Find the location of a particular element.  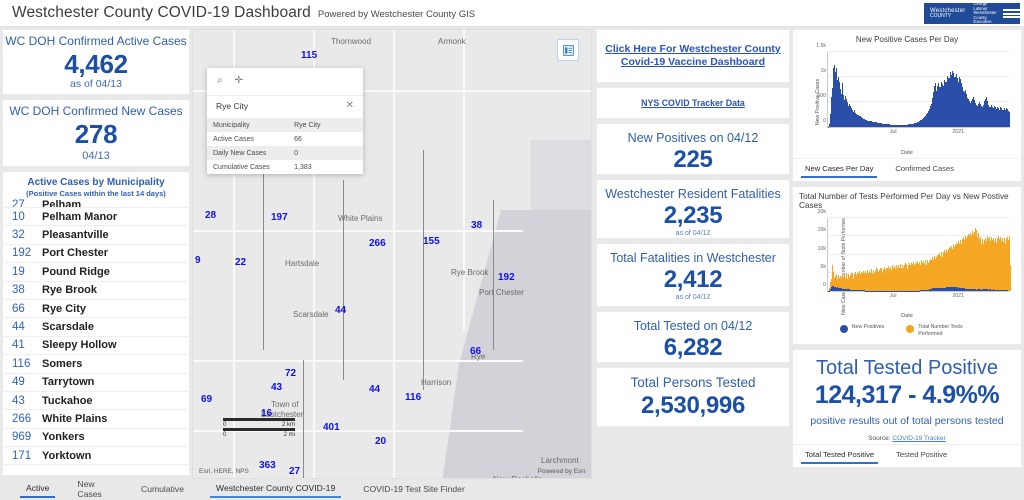

source-prefix: Source: is located at coordinates (880, 438).